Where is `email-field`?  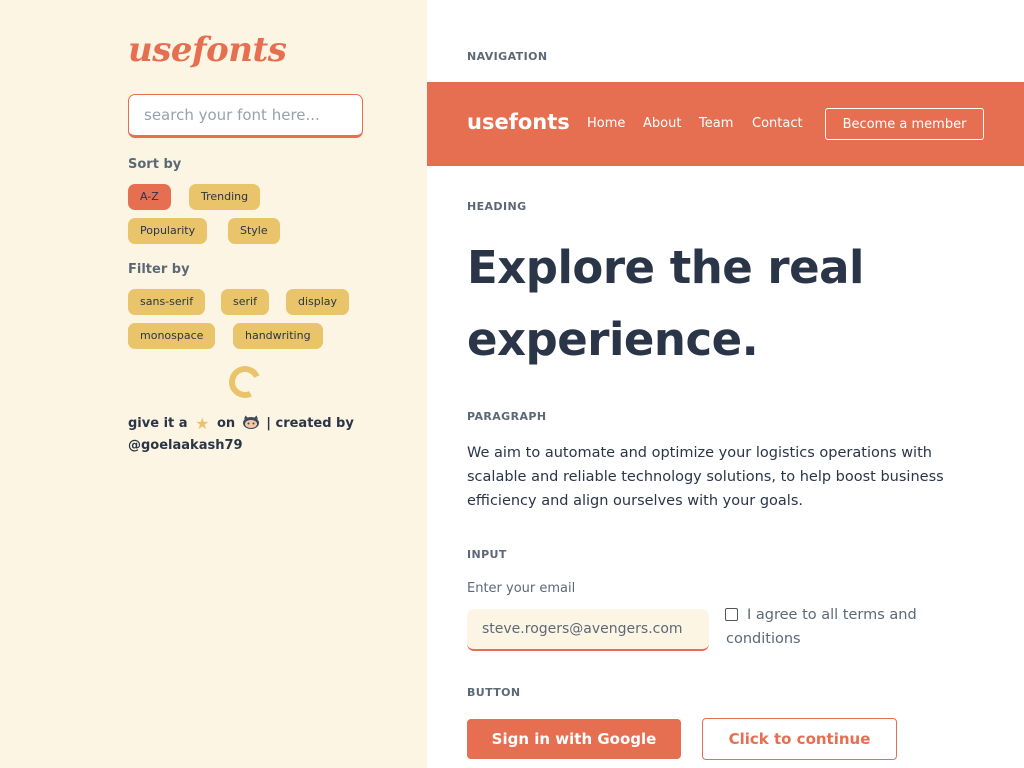
email-field is located at coordinates (588, 630).